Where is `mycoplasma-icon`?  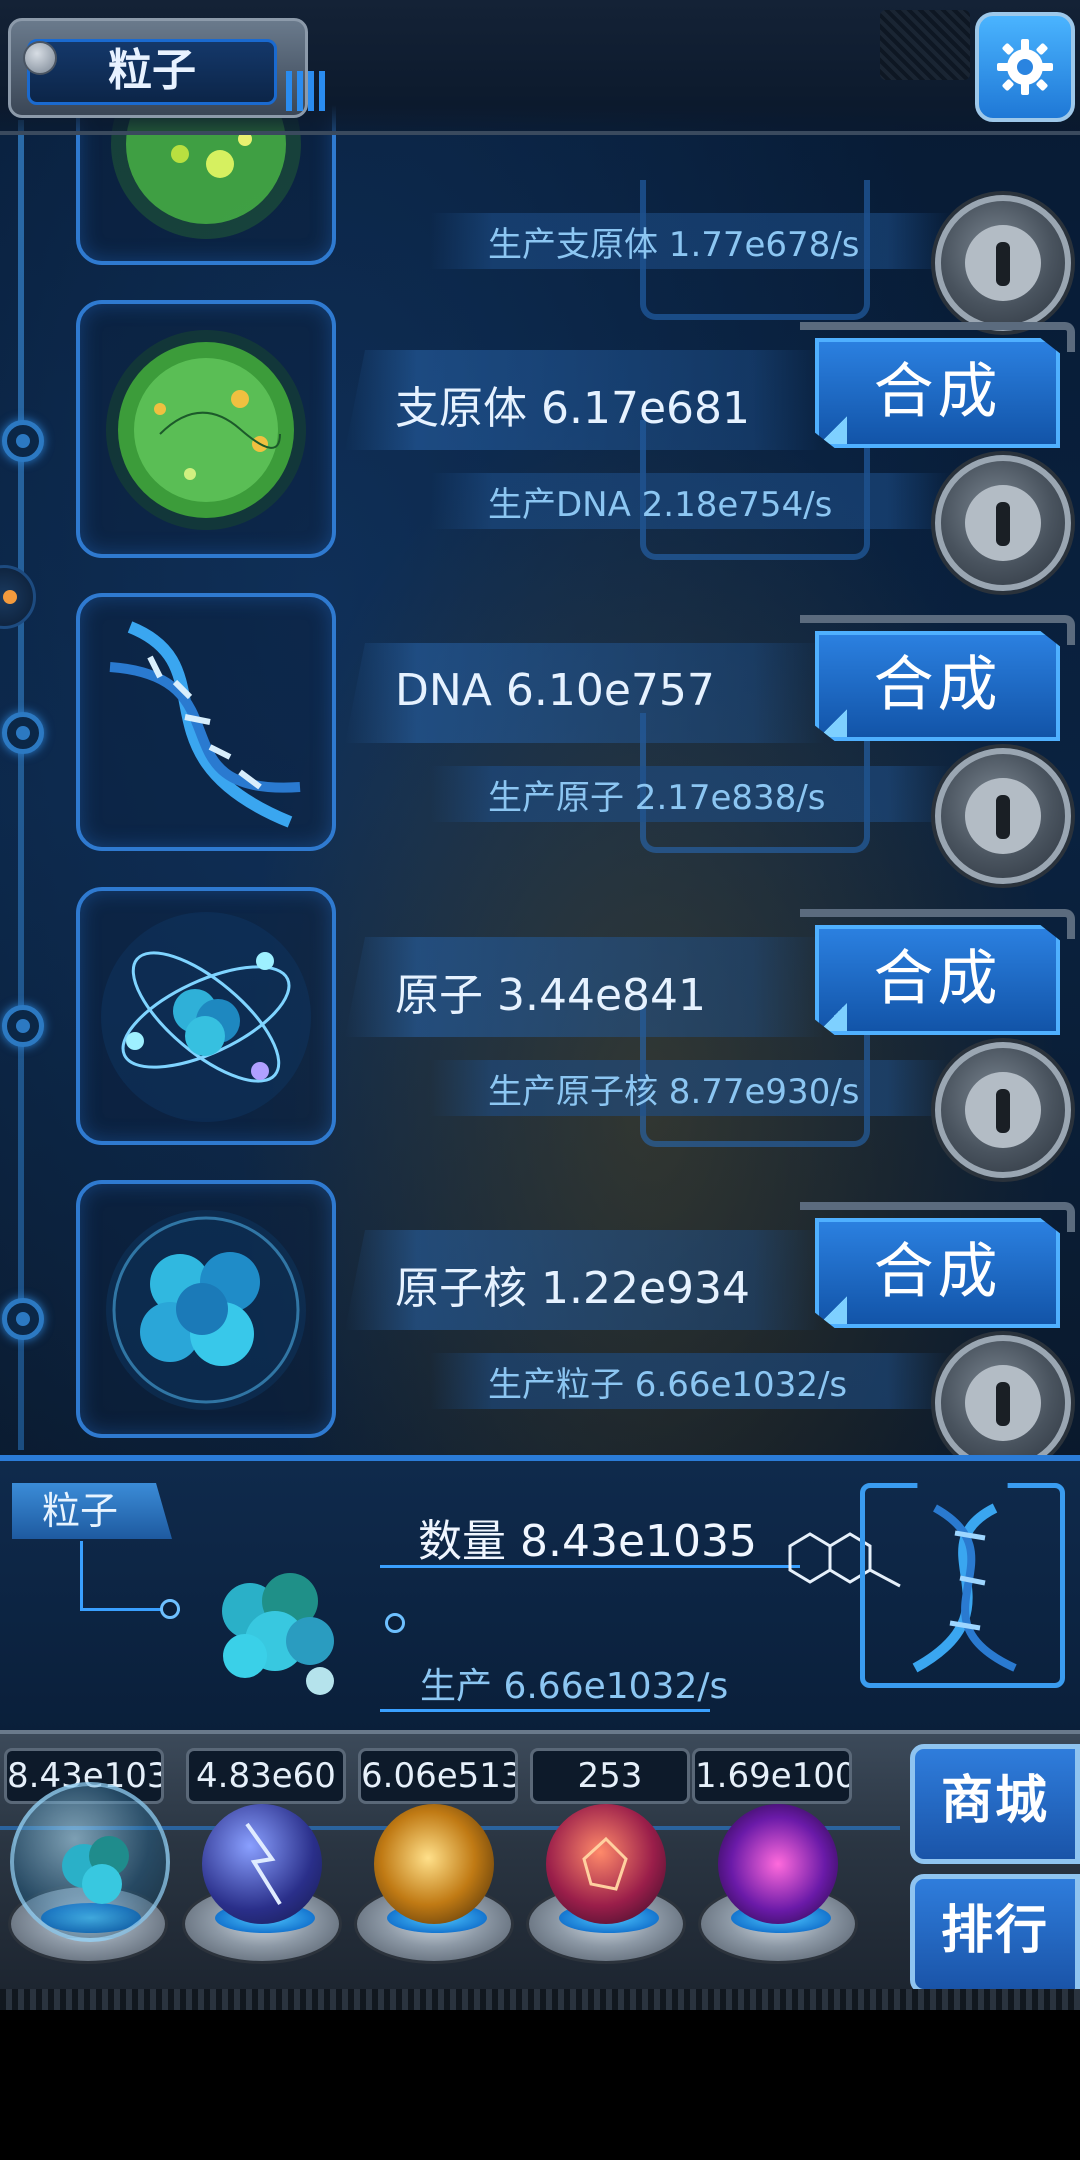
mycoplasma-icon is located at coordinates (206, 430).